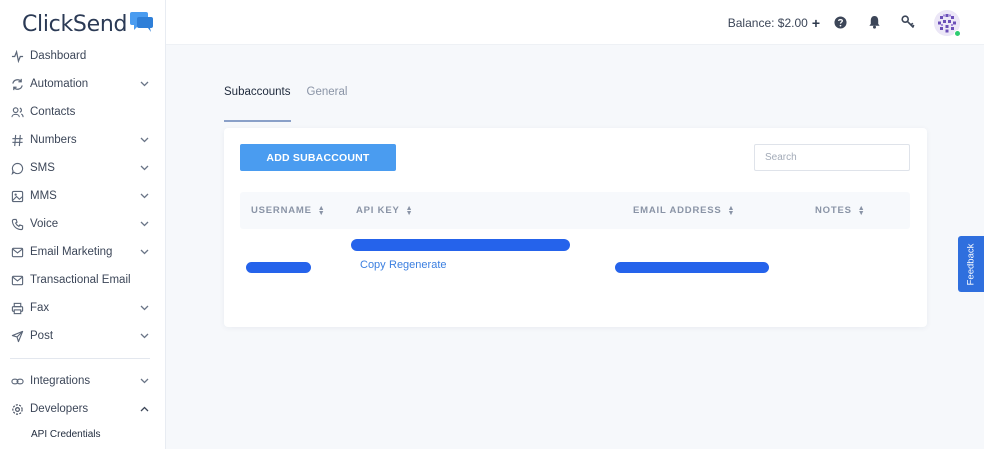  I want to click on tab-subaccounts: Subaccounts, so click(257, 104).